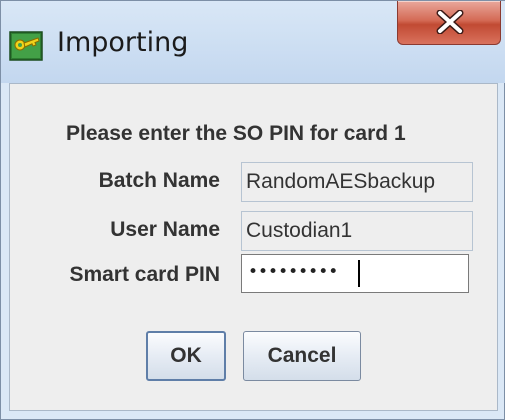 Image resolution: width=505 pixels, height=420 pixels. Describe the element at coordinates (357, 182) in the screenshot. I see `batch-name-field: RandomAESbackup` at that location.